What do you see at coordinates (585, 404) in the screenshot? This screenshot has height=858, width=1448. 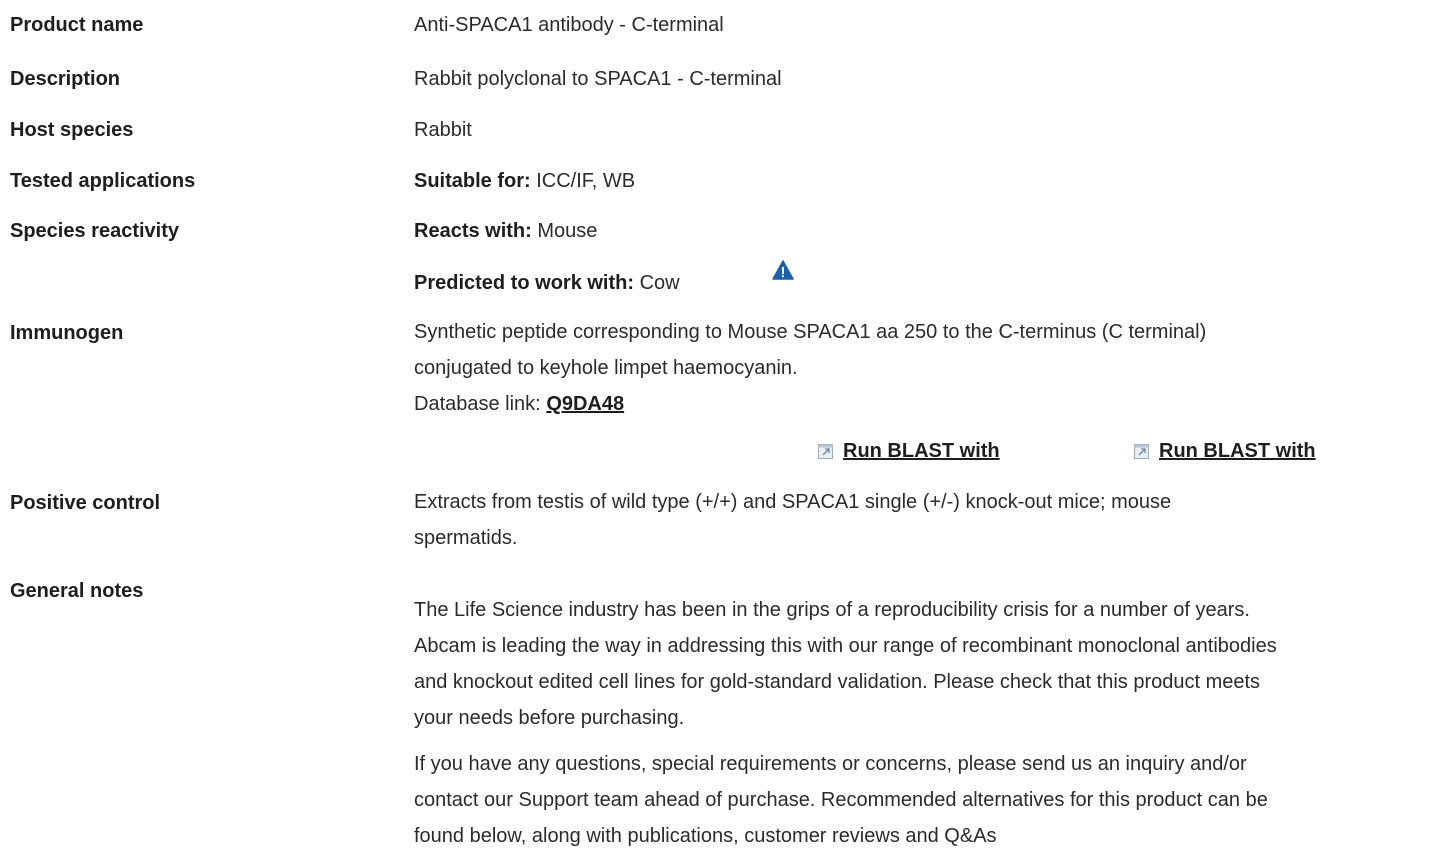 I see `database-link-q9da48: Q9DA48` at bounding box center [585, 404].